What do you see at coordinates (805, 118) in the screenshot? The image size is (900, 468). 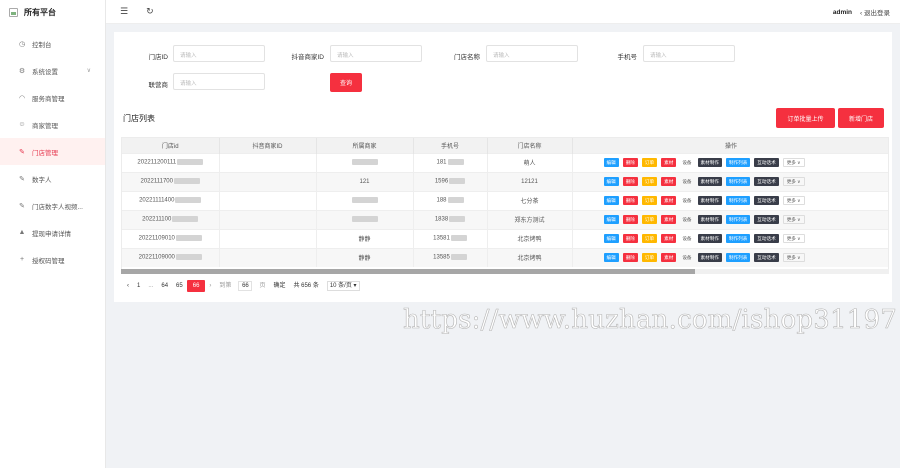 I see `batch-upload-button: 订单批量上传` at bounding box center [805, 118].